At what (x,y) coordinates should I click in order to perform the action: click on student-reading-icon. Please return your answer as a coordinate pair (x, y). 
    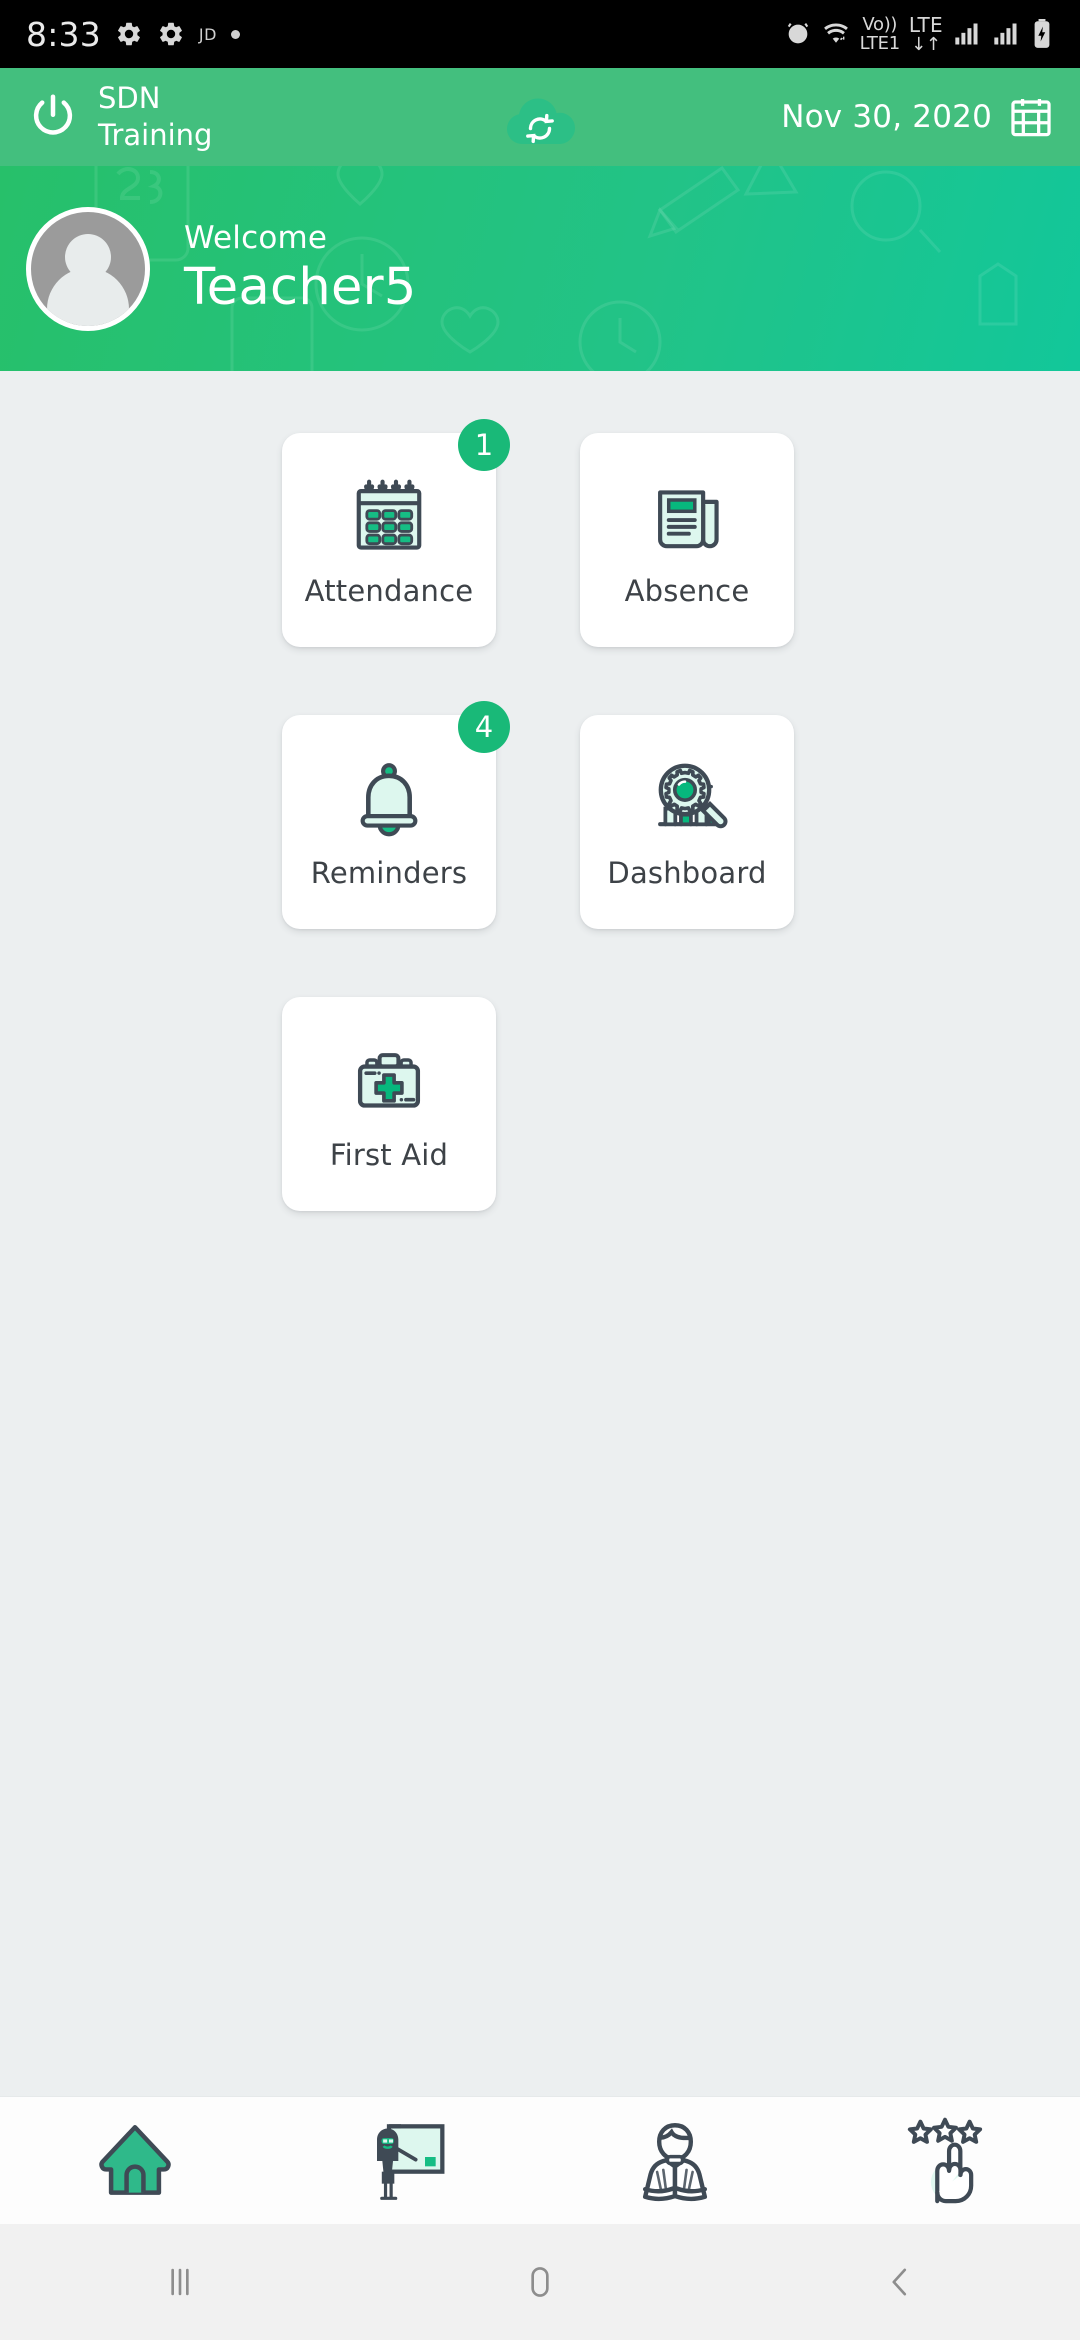
    Looking at the image, I should click on (675, 2161).